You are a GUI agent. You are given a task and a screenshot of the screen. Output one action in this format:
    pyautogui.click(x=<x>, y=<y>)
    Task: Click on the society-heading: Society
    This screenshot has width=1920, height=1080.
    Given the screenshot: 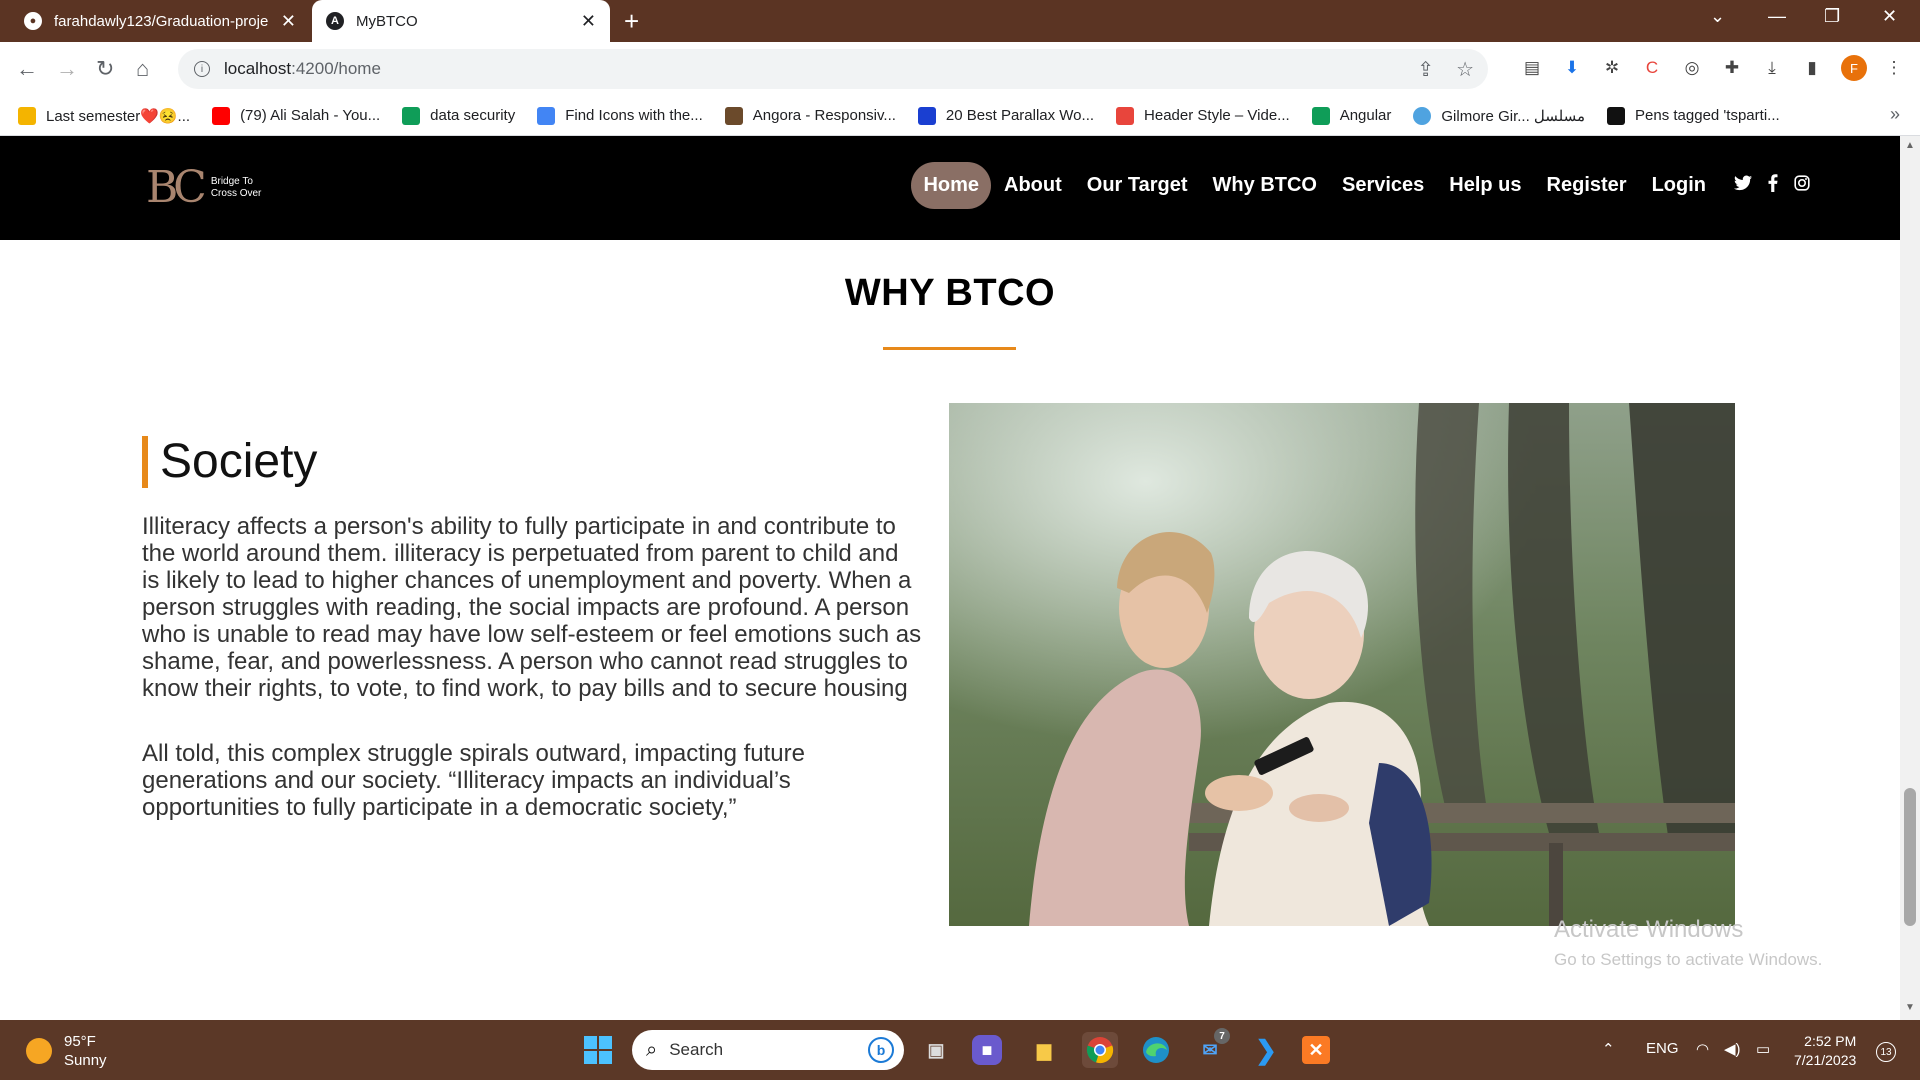 What is the action you would take?
    pyautogui.click(x=229, y=462)
    